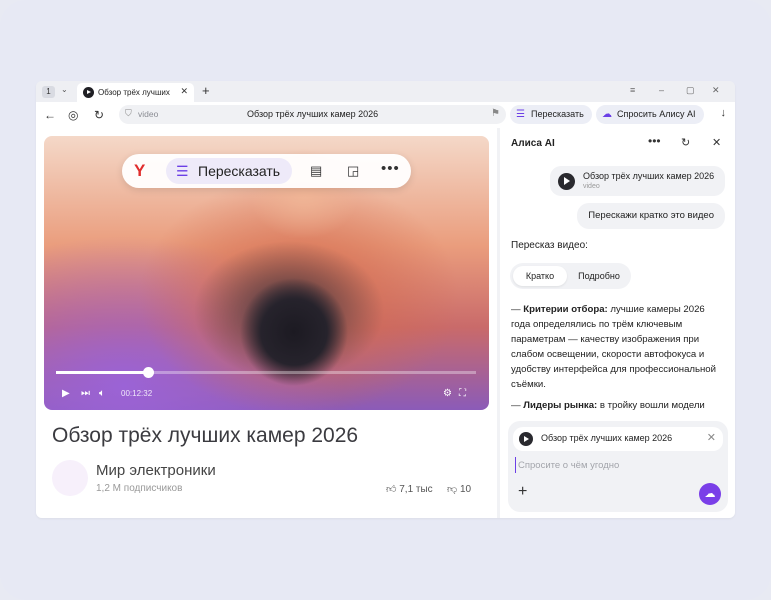  I want to click on reload-icon: ↻, so click(99, 115).